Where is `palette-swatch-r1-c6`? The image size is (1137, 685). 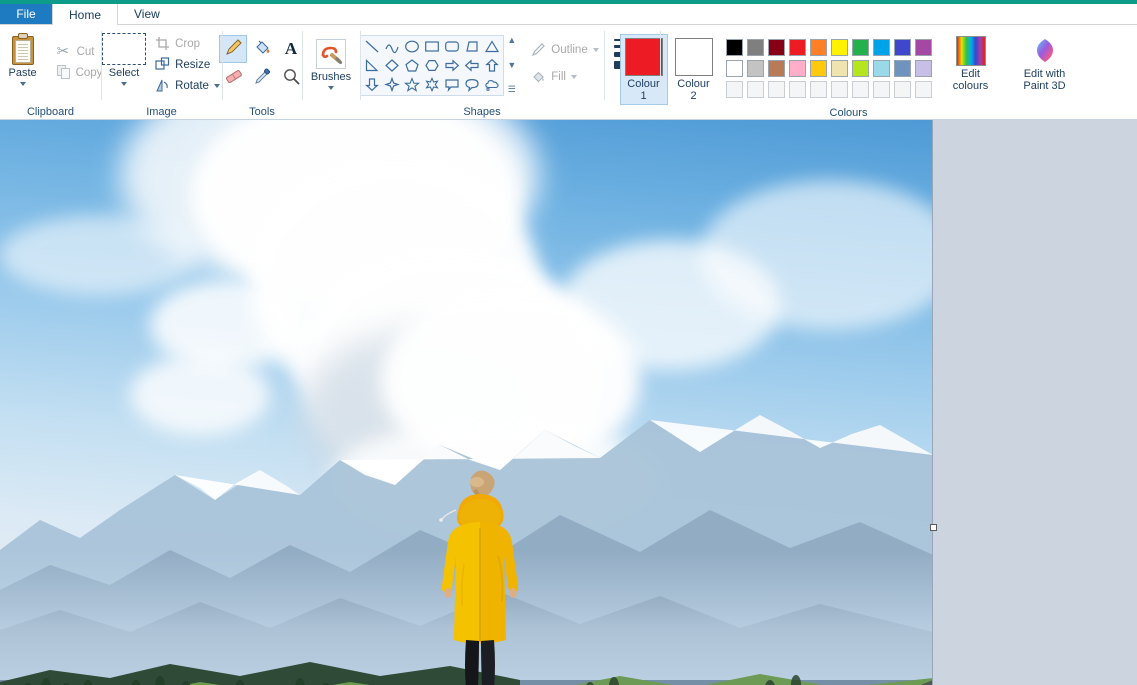
palette-swatch-r1-c6 is located at coordinates (839, 47).